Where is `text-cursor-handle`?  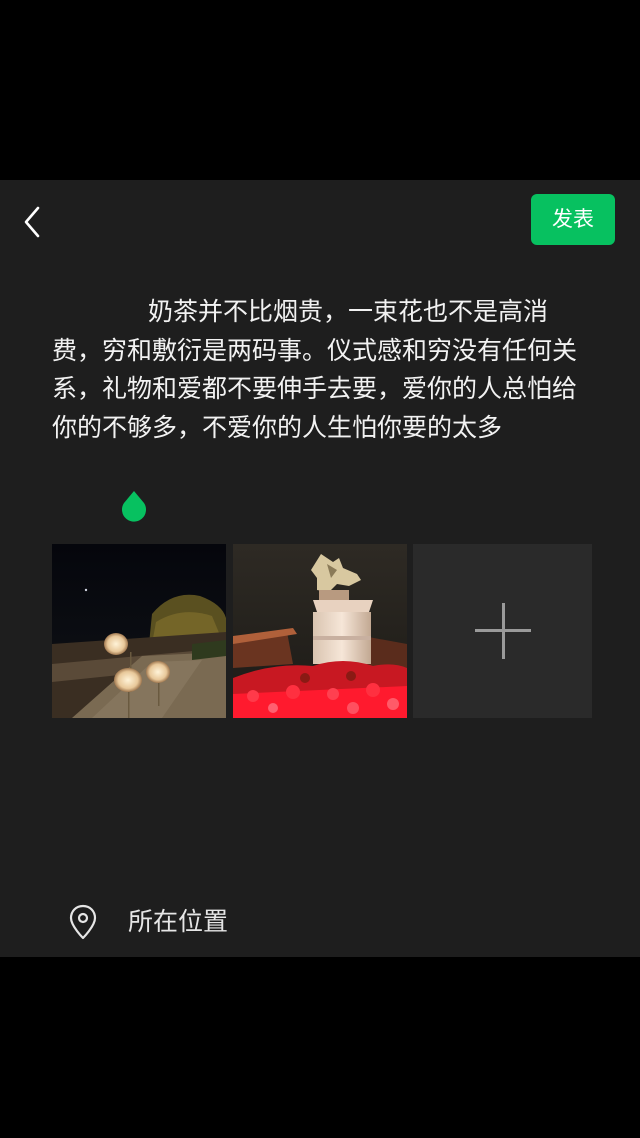
text-cursor-handle is located at coordinates (134, 507).